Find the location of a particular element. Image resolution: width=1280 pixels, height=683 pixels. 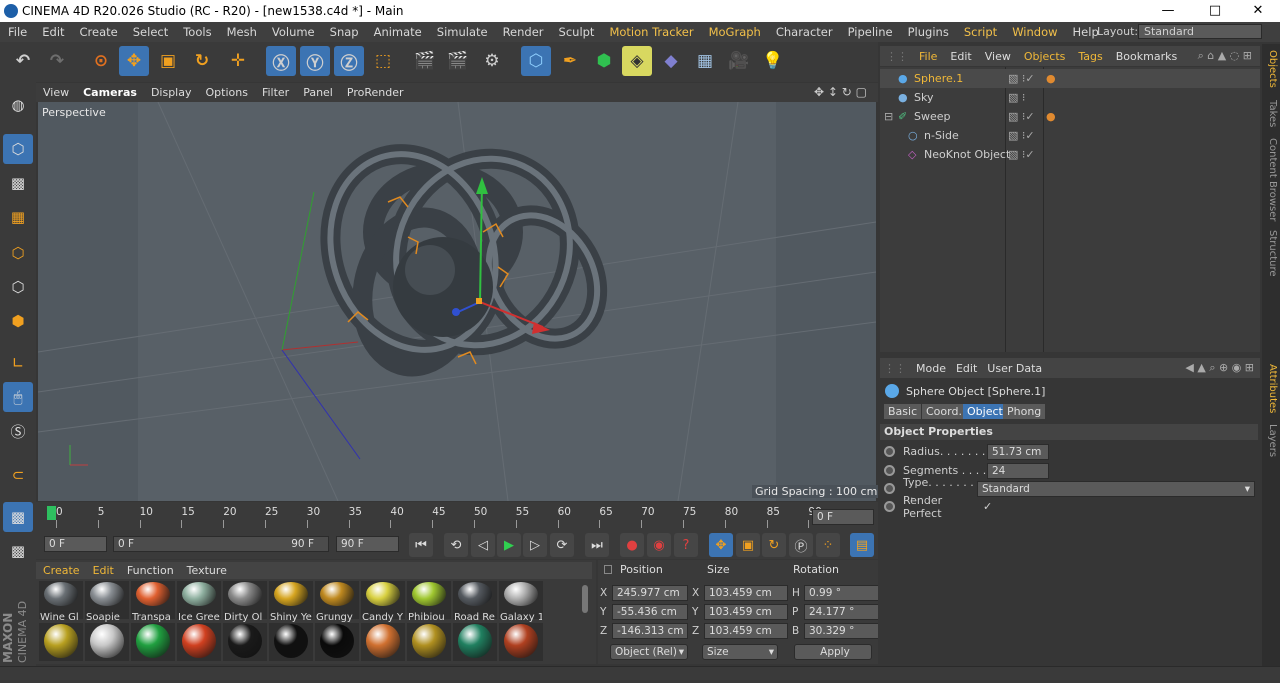

layout-select: Standard is located at coordinates (1200, 31).